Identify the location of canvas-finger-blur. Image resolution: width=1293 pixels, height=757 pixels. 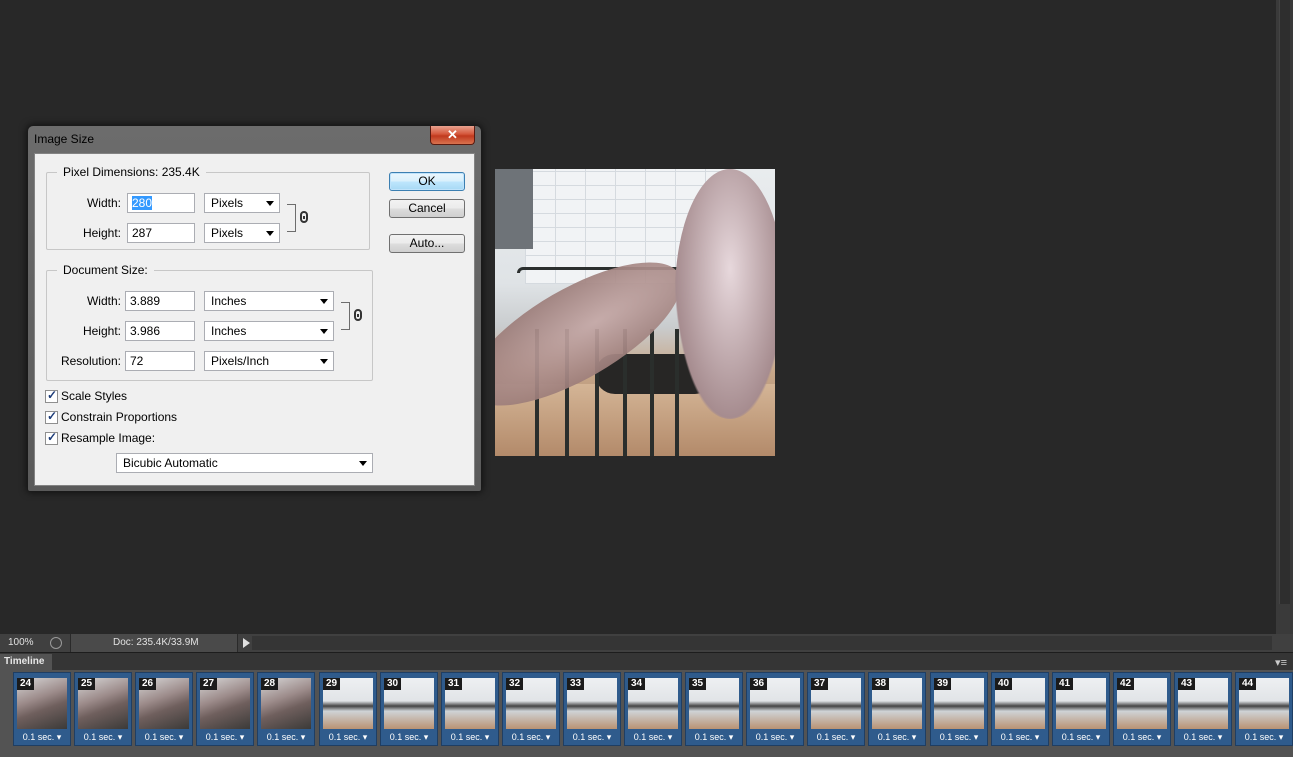
(725, 294).